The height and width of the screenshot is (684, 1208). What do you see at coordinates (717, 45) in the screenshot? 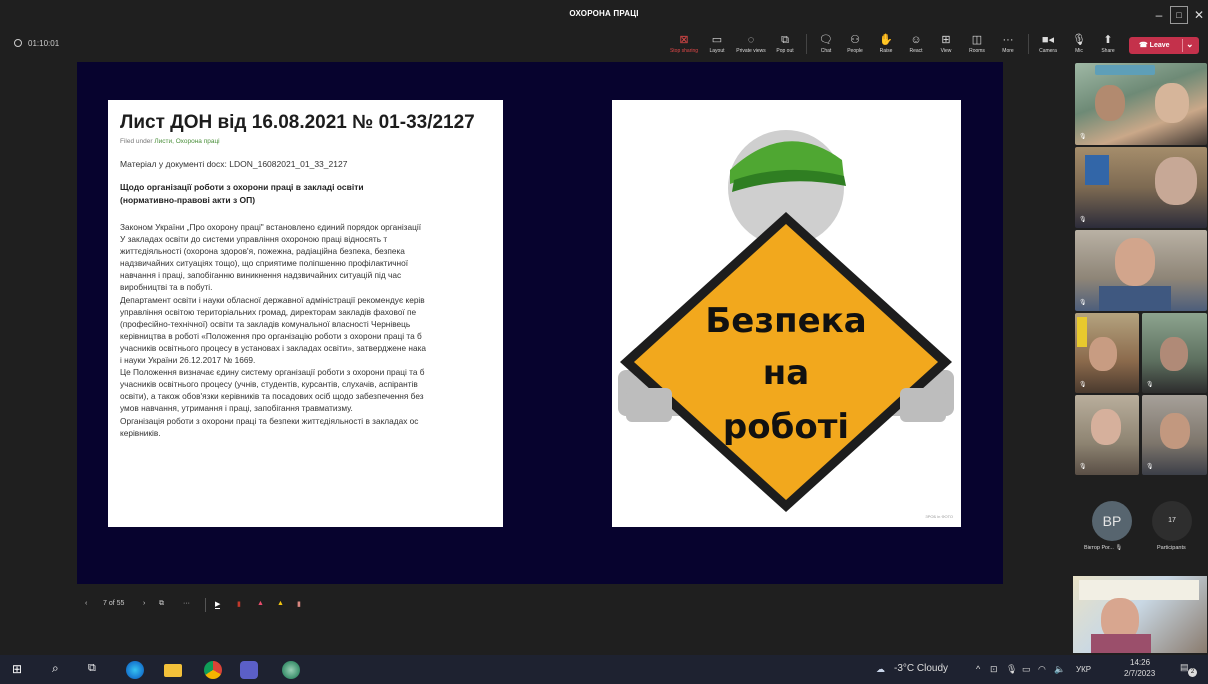
I see `layout-button: ▭ Layout` at bounding box center [717, 45].